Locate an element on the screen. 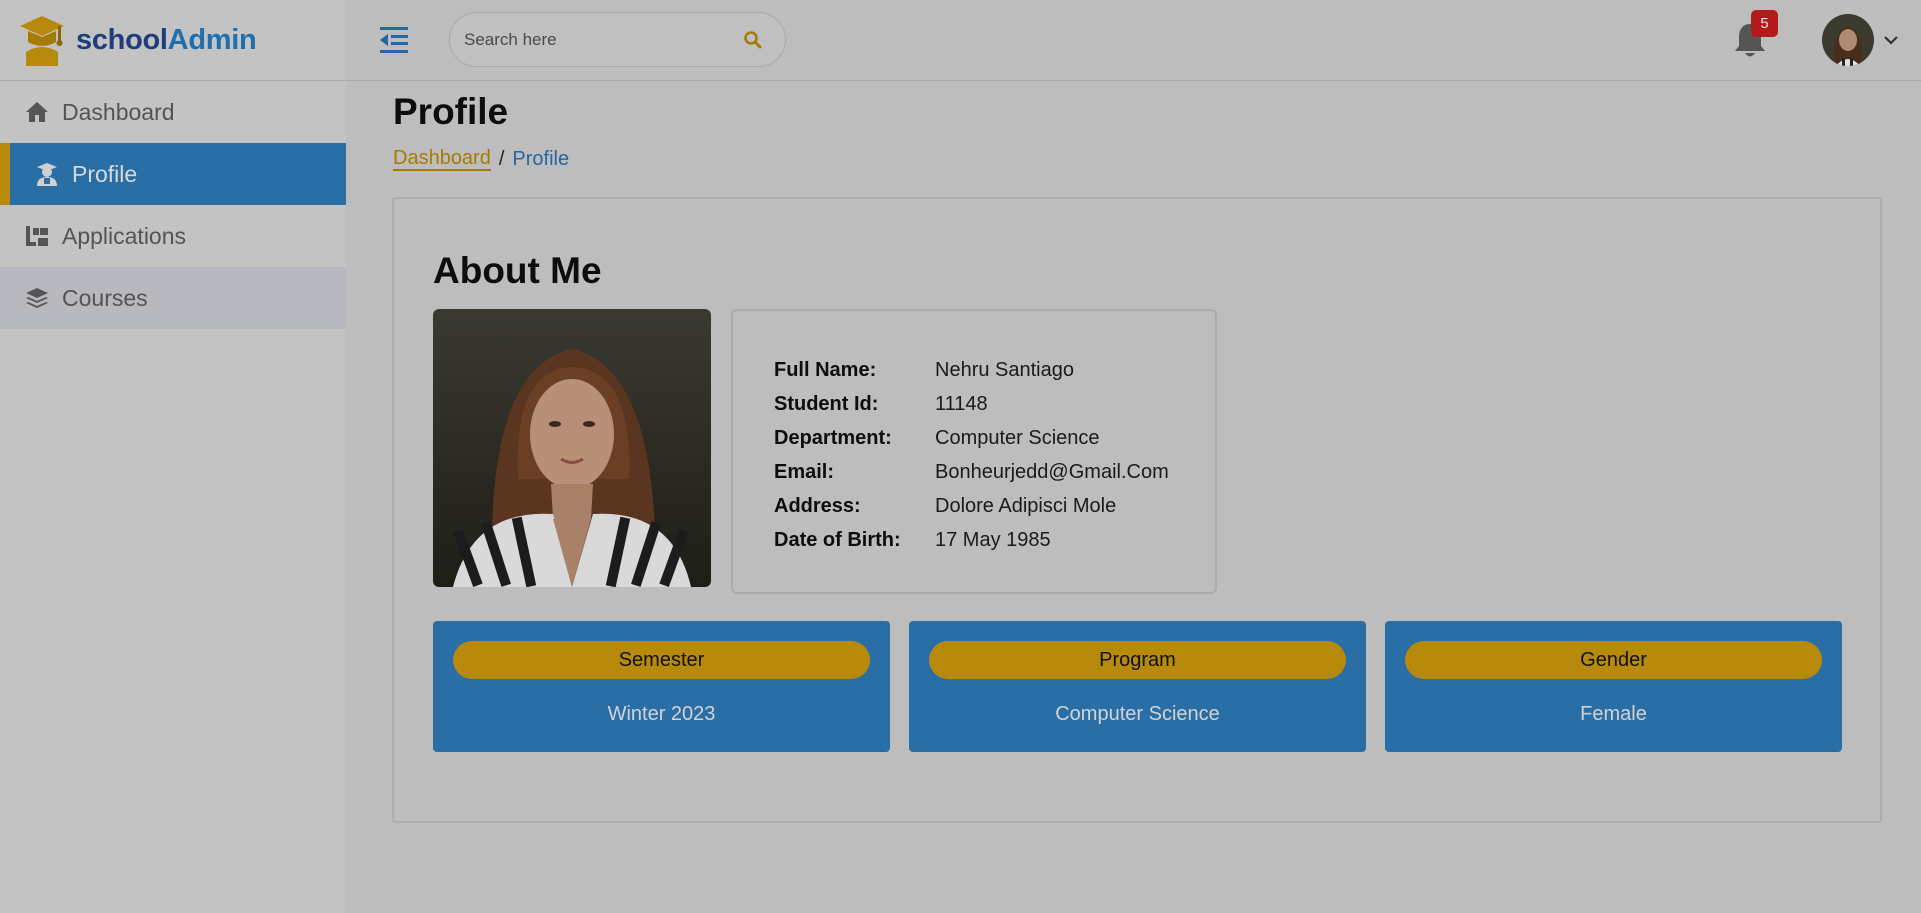 The height and width of the screenshot is (913, 1921). info-row-date-of-birth: Date of Birth: 17 May 1985 is located at coordinates (994, 540).